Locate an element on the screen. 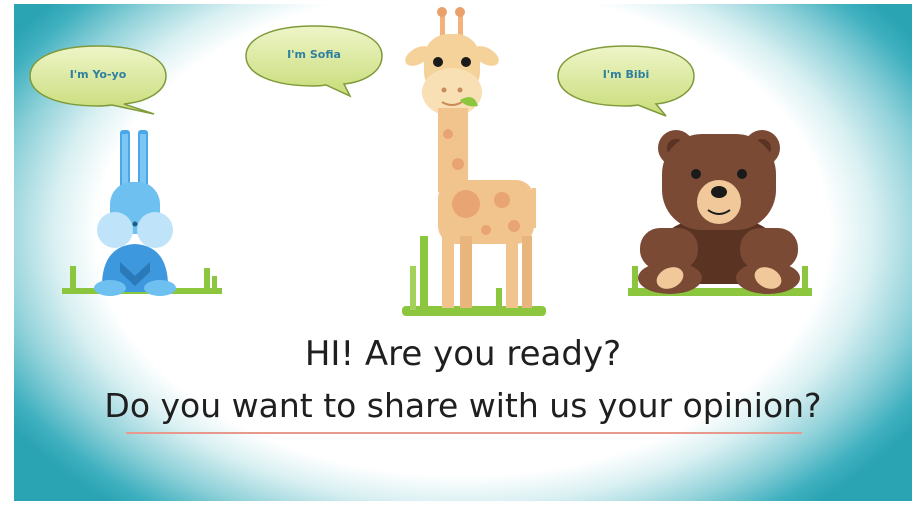  bear-illustration is located at coordinates (720, 213).